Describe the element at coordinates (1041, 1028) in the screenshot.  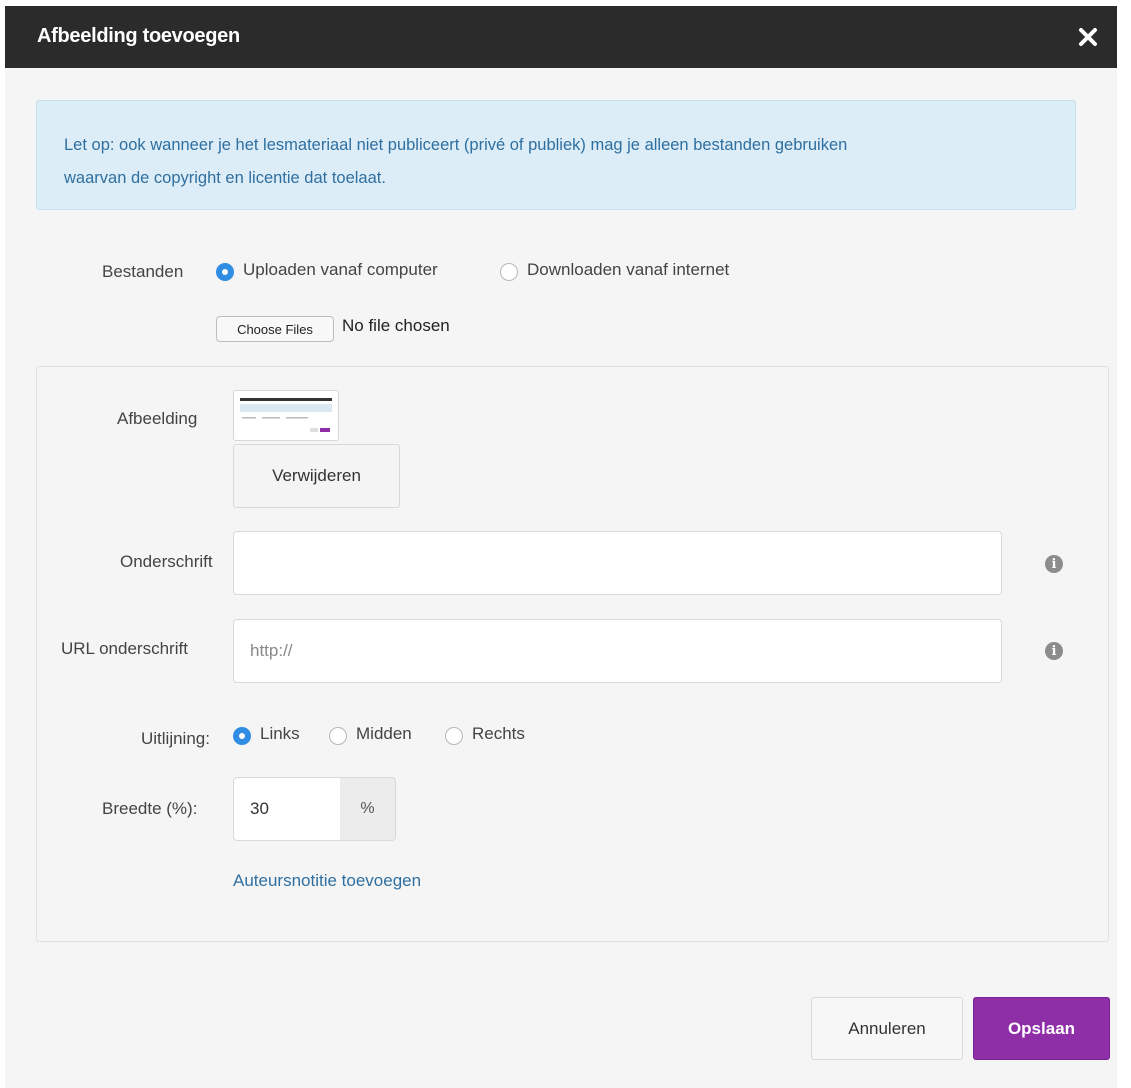
I see `save-button: Opslaan` at that location.